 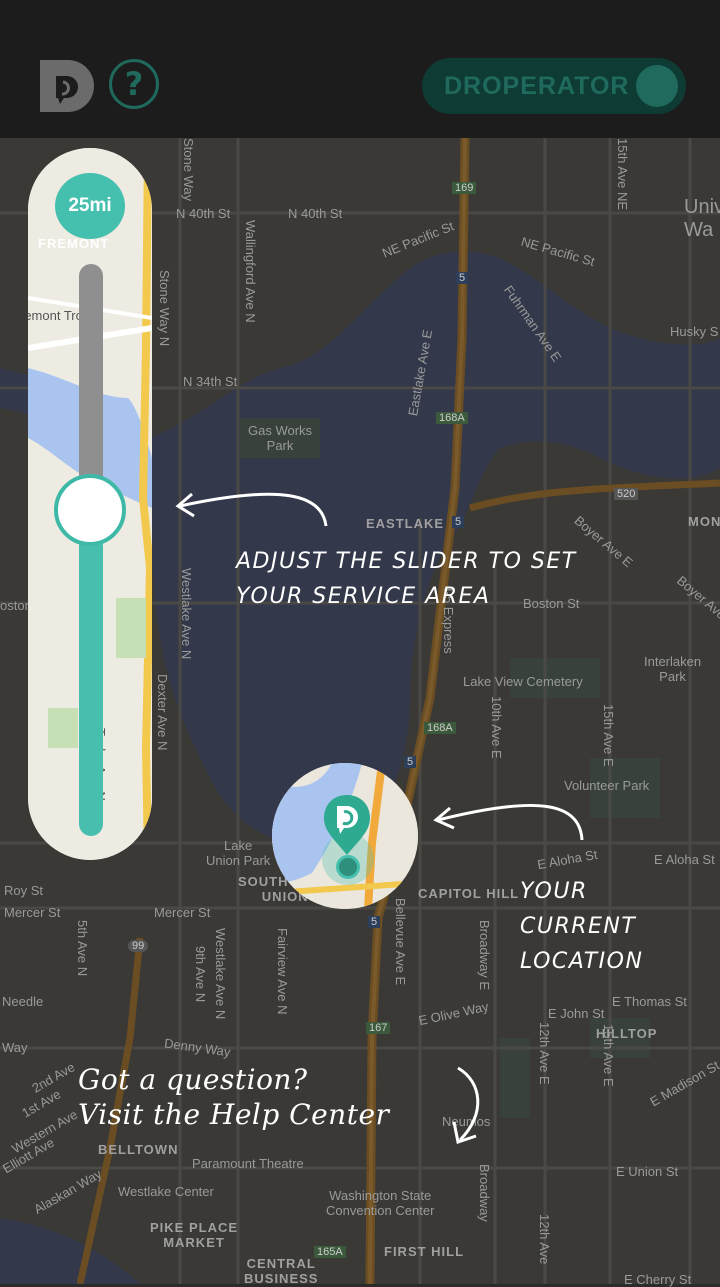 I want to click on map-label: Way, so click(x=15, y=1047).